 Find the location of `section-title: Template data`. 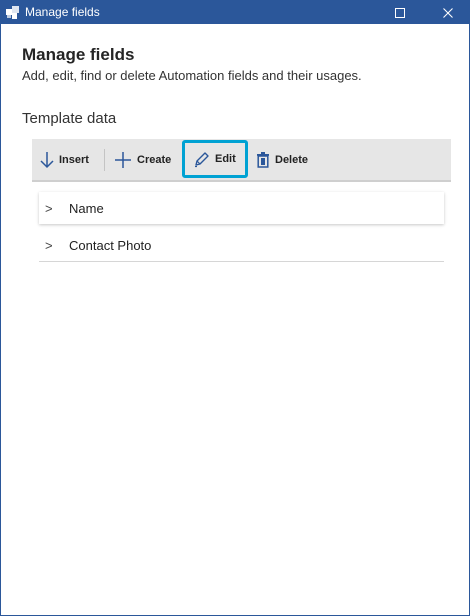

section-title: Template data is located at coordinates (69, 118).